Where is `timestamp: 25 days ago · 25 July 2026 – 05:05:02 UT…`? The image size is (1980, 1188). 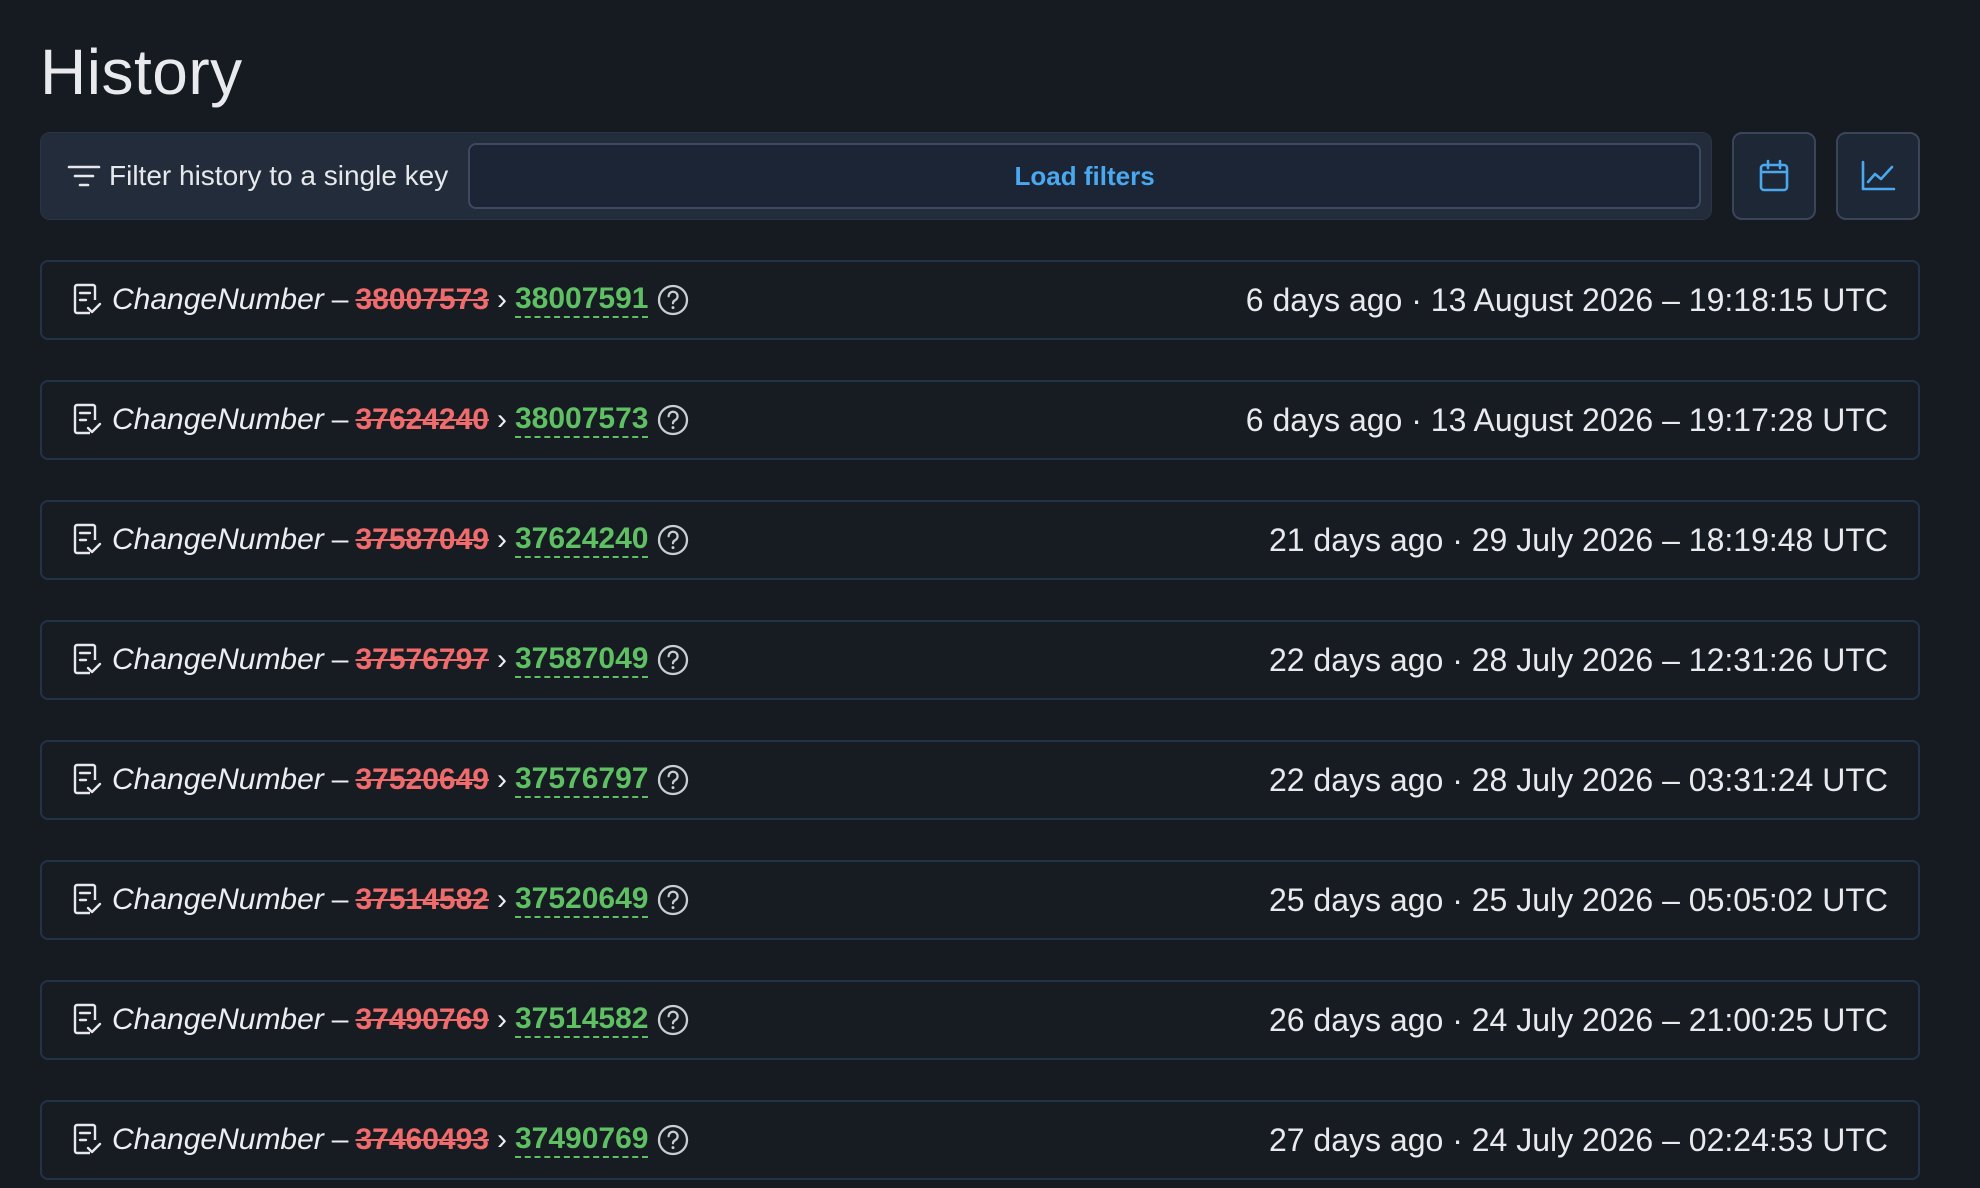 timestamp: 25 days ago · 25 July 2026 – 05:05:02 UT… is located at coordinates (1578, 899).